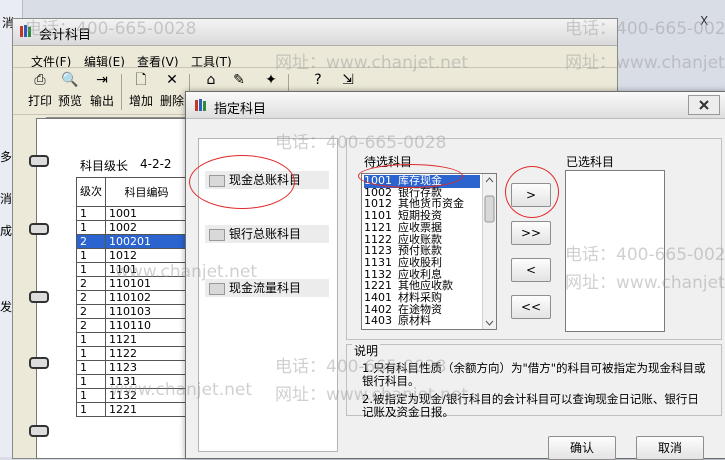 The width and height of the screenshot is (725, 460). I want to click on table-row: 1 1123, so click(132, 367).